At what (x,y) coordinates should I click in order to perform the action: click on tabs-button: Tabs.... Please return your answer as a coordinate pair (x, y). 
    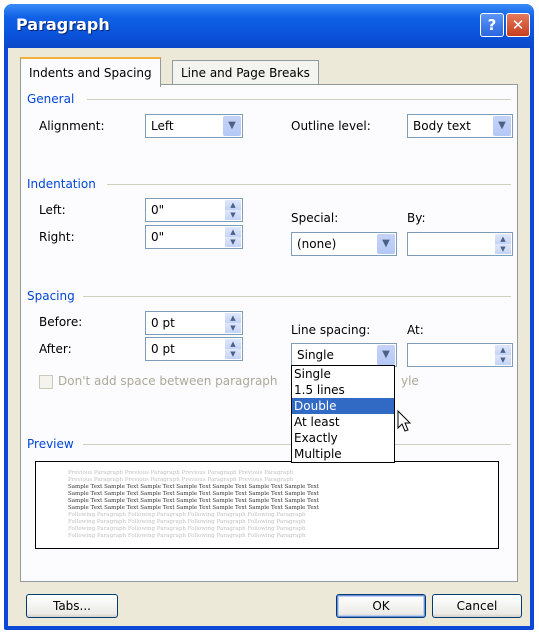
    Looking at the image, I should click on (72, 606).